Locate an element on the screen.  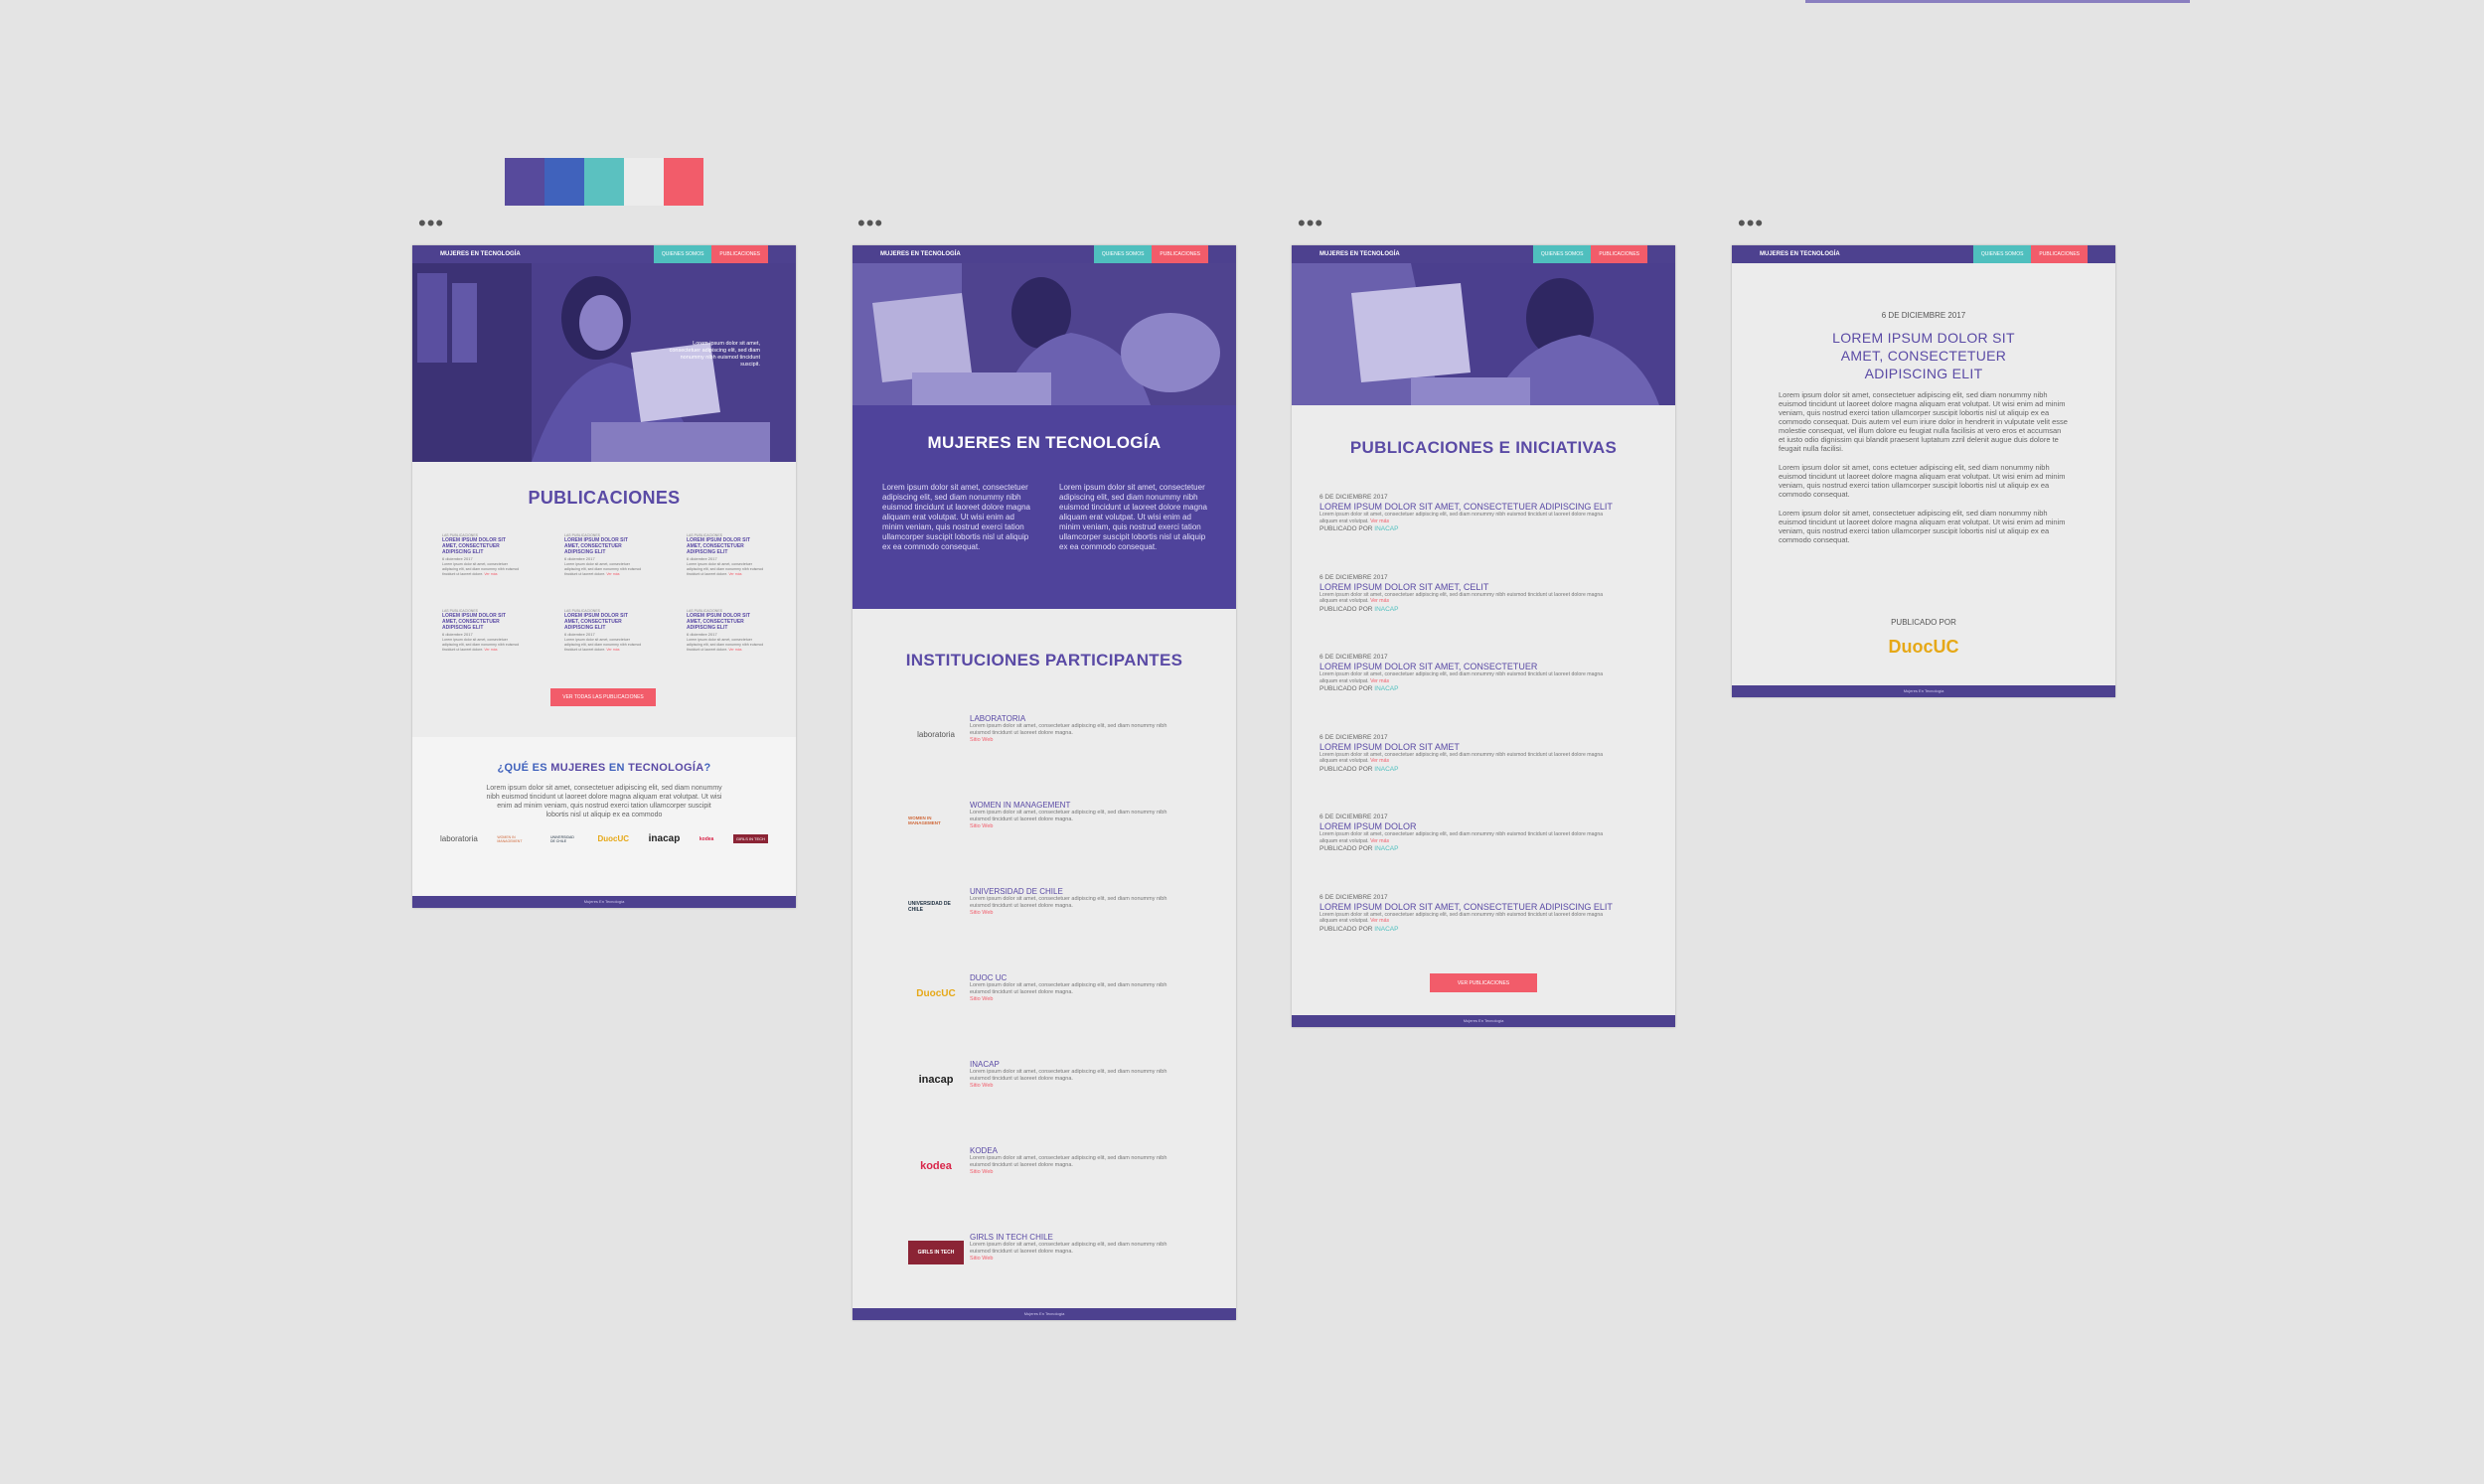
see-publications-button: VER PUBLICACIONES is located at coordinates (1484, 982).